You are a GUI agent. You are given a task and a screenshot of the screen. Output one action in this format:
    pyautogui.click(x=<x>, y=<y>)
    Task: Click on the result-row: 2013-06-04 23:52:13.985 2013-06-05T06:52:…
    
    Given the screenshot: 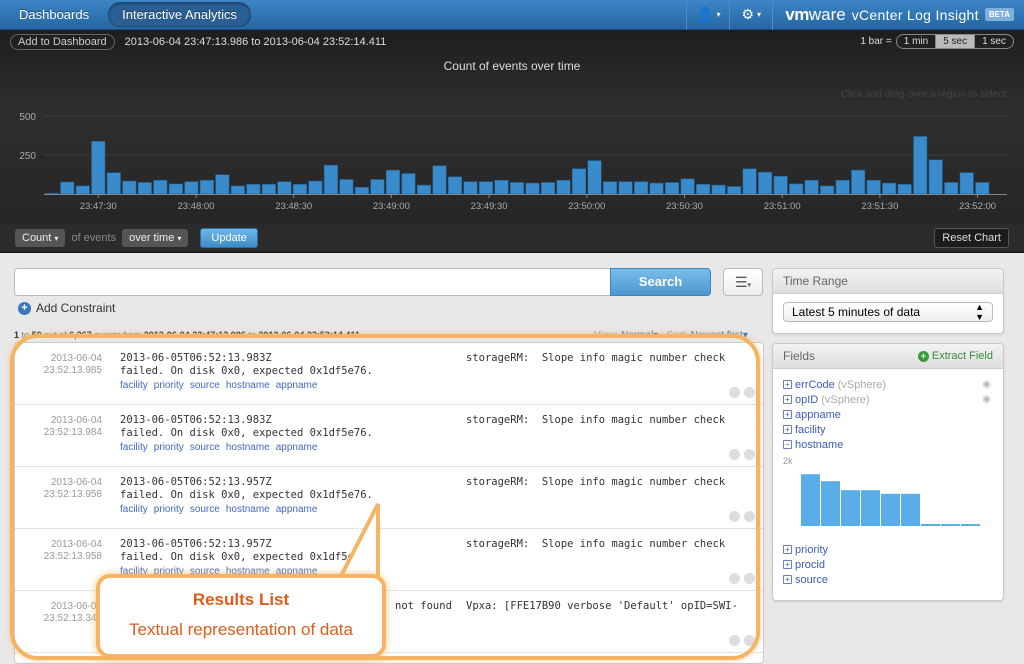 What is the action you would take?
    pyautogui.click(x=389, y=374)
    